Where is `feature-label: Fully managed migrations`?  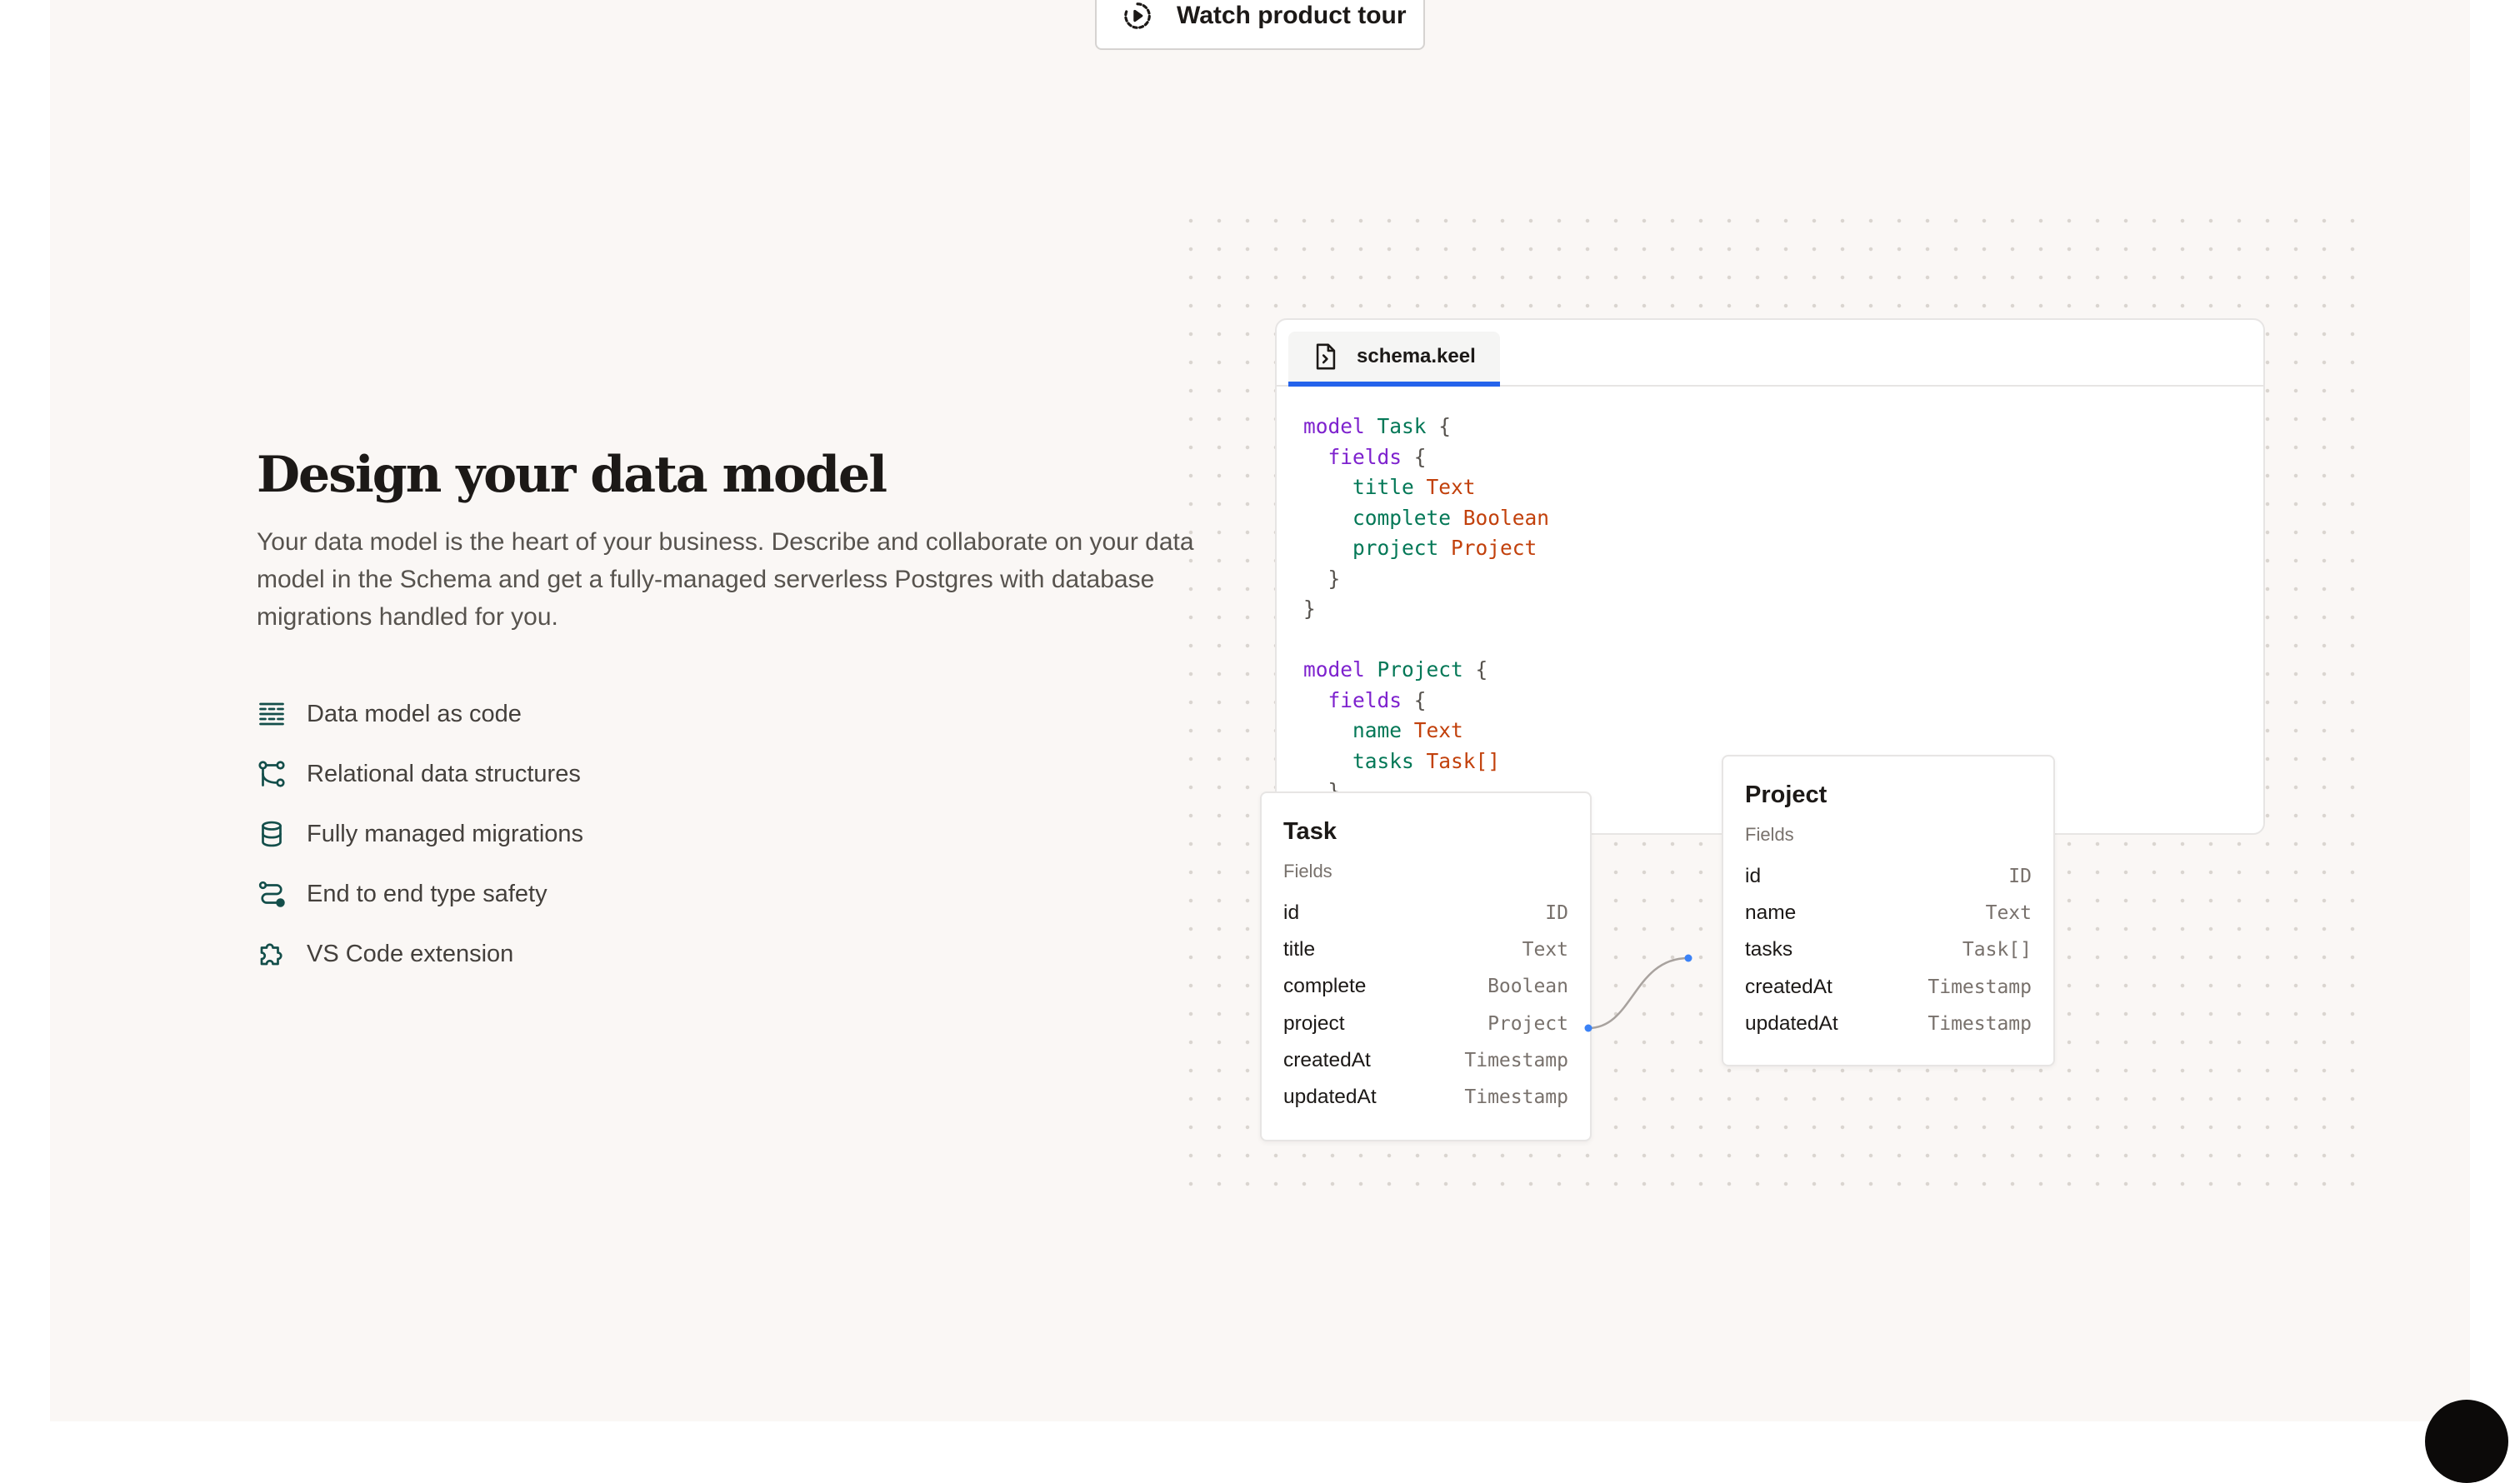
feature-label: Fully managed migrations is located at coordinates (446, 834).